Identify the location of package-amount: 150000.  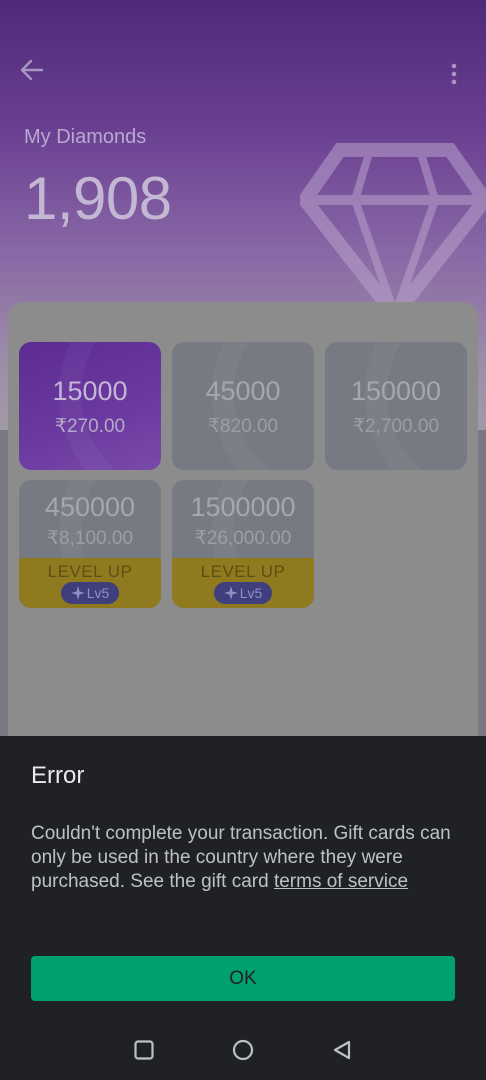
(396, 391).